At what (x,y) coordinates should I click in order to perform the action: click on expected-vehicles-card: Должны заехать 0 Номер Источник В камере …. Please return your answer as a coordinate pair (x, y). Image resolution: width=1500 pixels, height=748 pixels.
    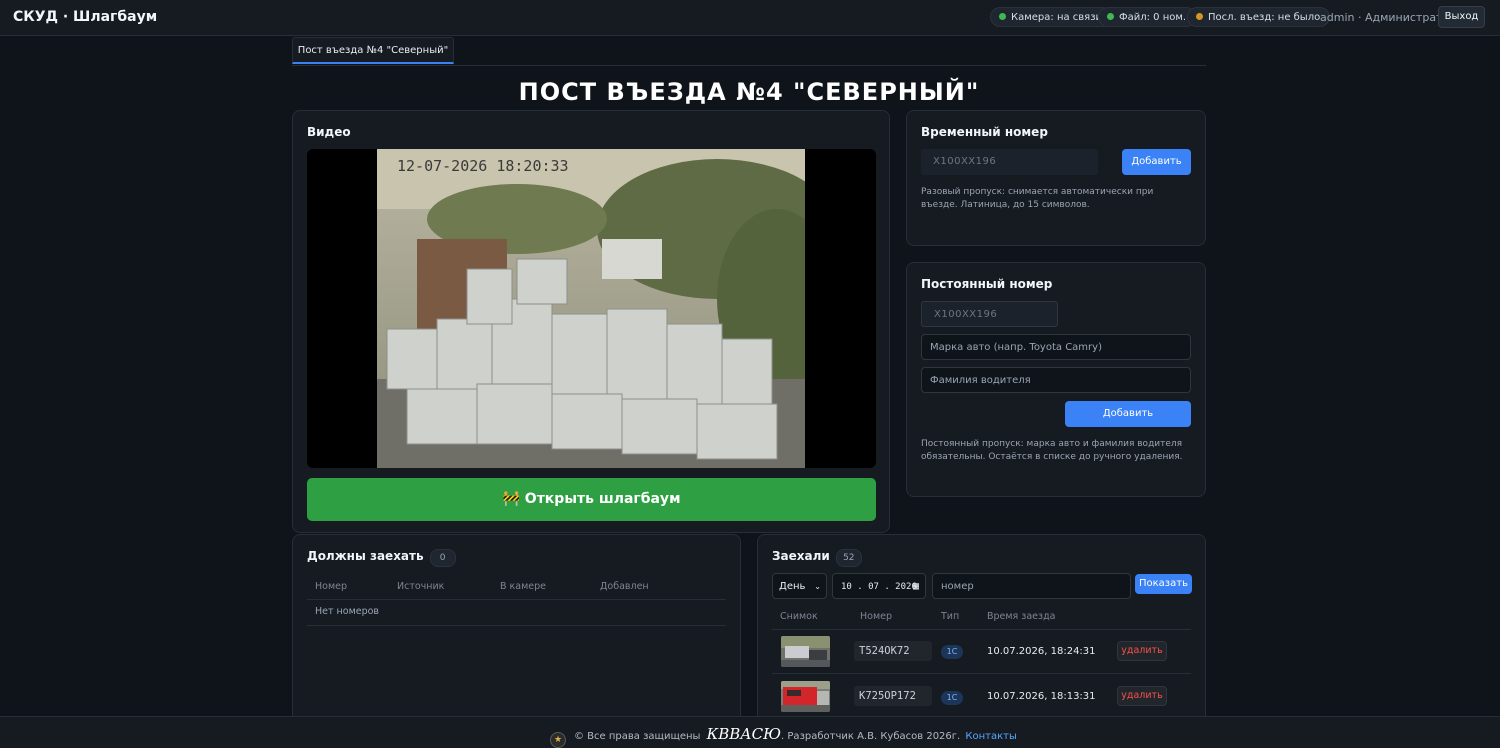
    Looking at the image, I should click on (516, 629).